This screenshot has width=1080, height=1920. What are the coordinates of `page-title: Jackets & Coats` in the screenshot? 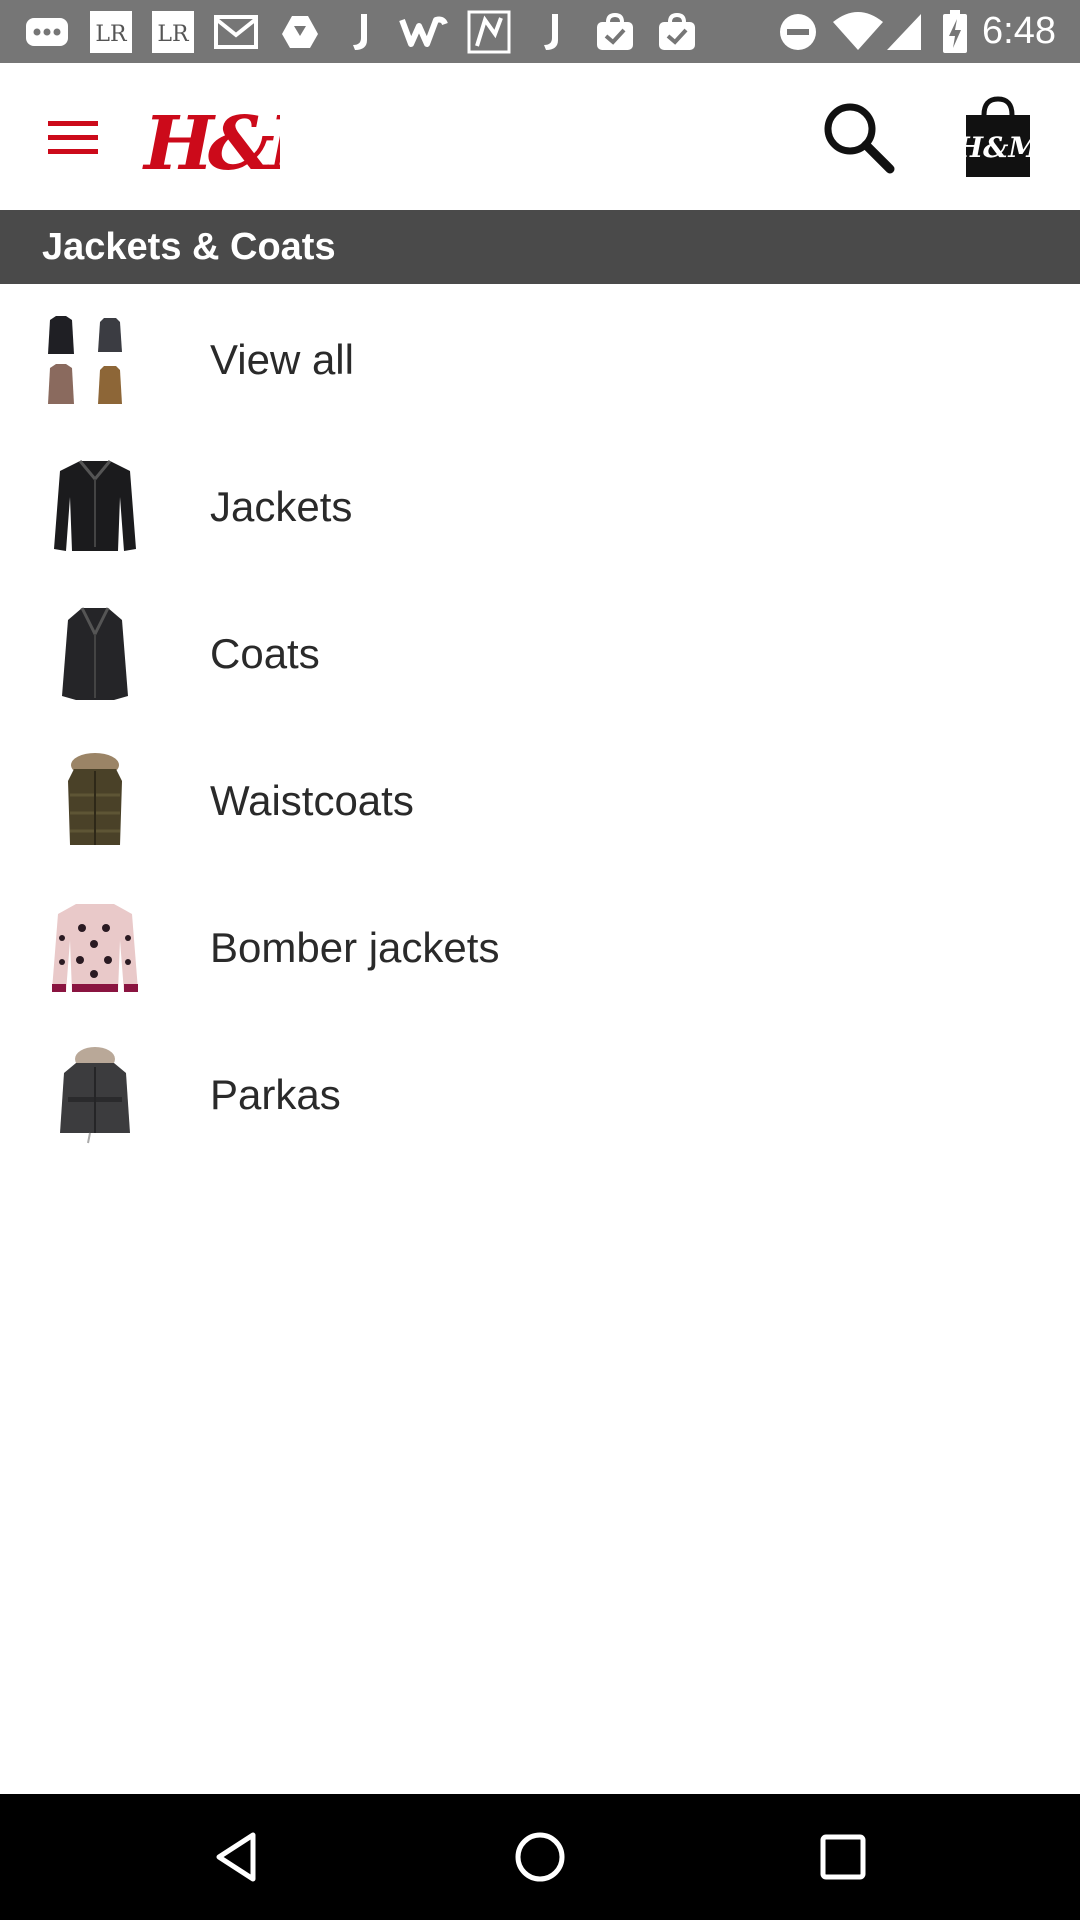 It's located at (189, 247).